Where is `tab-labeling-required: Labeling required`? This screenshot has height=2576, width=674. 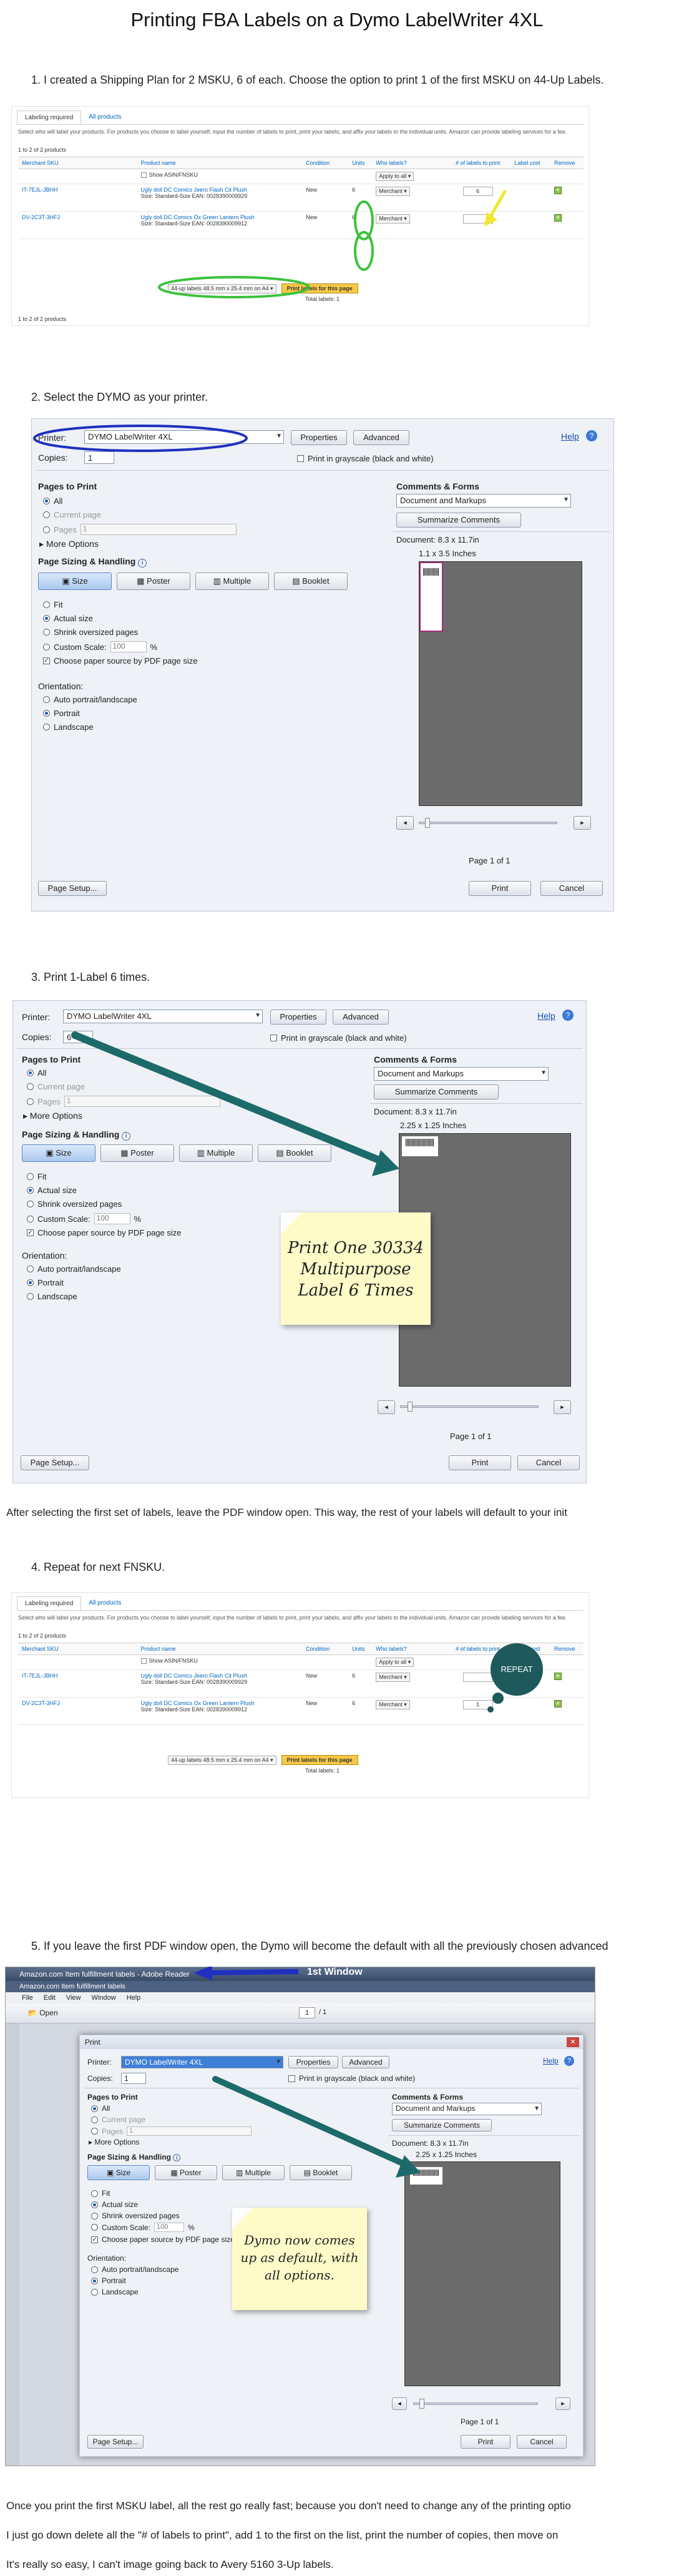
tab-labeling-required: Labeling required is located at coordinates (49, 1603).